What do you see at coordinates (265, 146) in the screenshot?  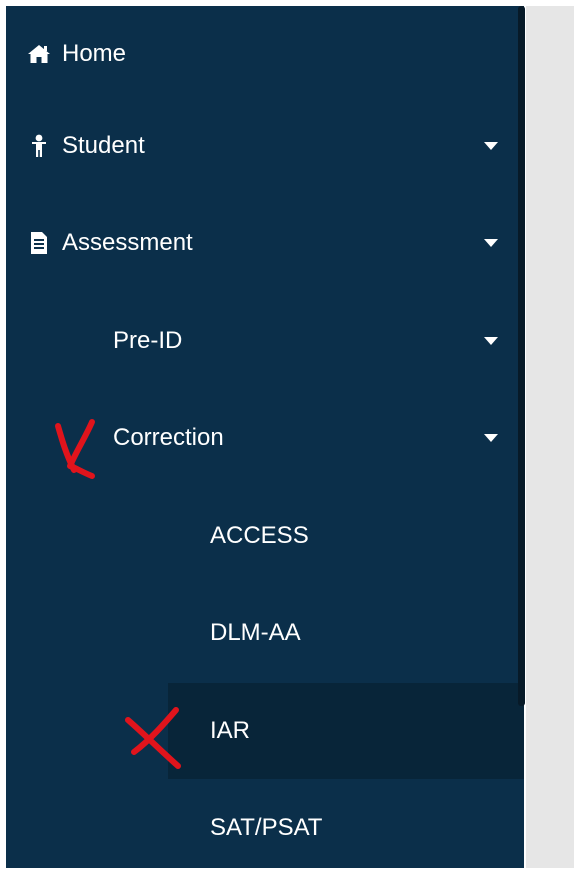 I see `sidebar-item-student: Student` at bounding box center [265, 146].